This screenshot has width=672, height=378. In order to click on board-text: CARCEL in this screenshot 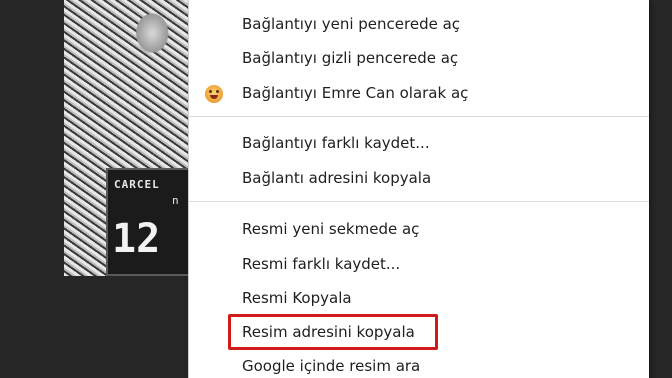, I will do `click(137, 184)`.